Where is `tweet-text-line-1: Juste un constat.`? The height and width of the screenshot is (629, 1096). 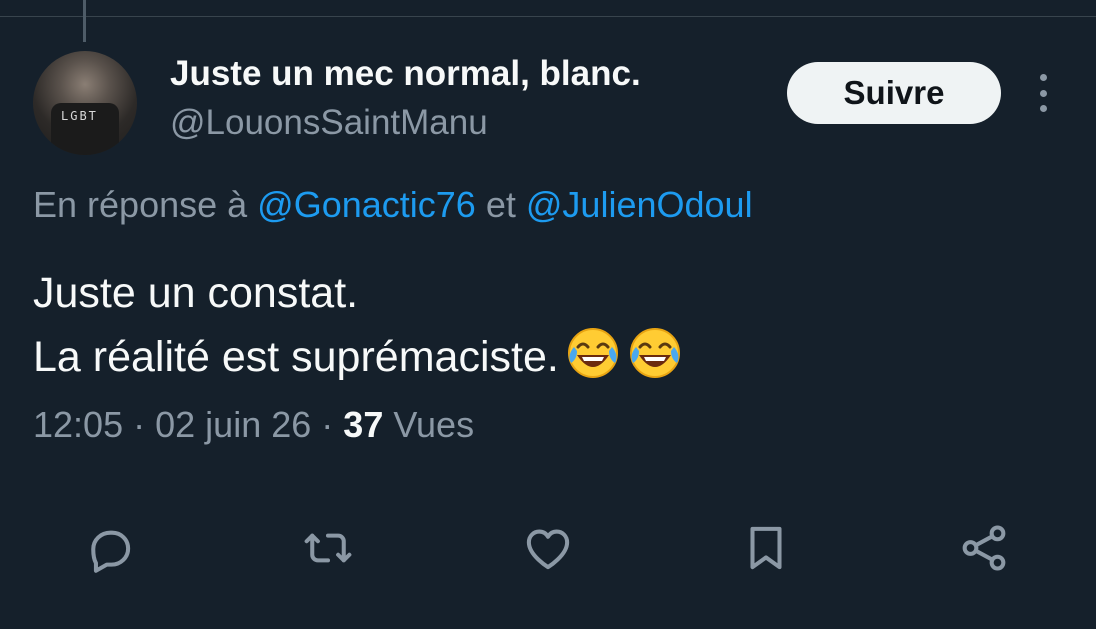
tweet-text-line-1: Juste un constat. is located at coordinates (196, 293).